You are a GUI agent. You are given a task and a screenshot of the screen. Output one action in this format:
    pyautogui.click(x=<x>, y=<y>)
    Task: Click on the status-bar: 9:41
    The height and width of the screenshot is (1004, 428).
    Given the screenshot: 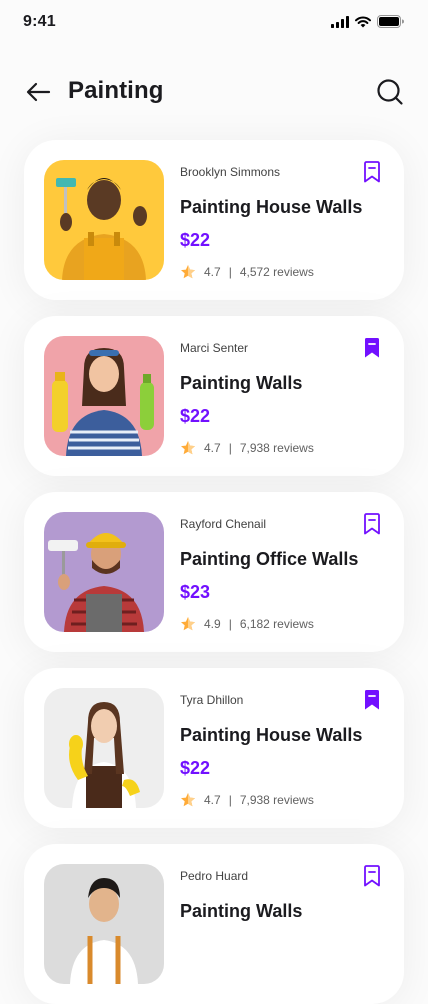 What is the action you would take?
    pyautogui.click(x=214, y=22)
    